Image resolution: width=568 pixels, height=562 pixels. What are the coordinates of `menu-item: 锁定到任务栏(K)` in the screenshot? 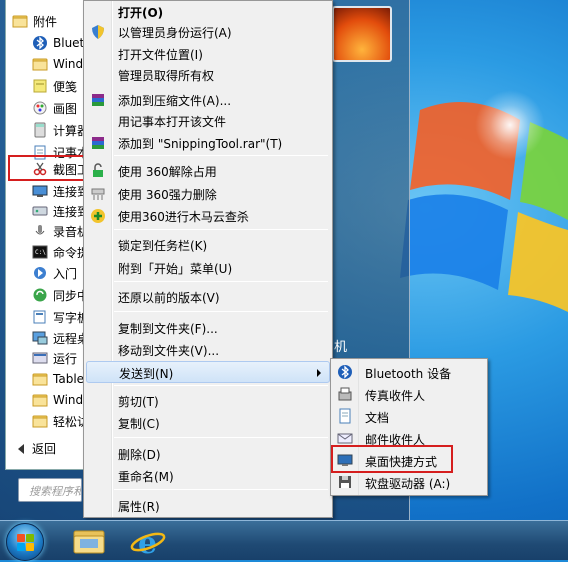 It's located at (208, 245).